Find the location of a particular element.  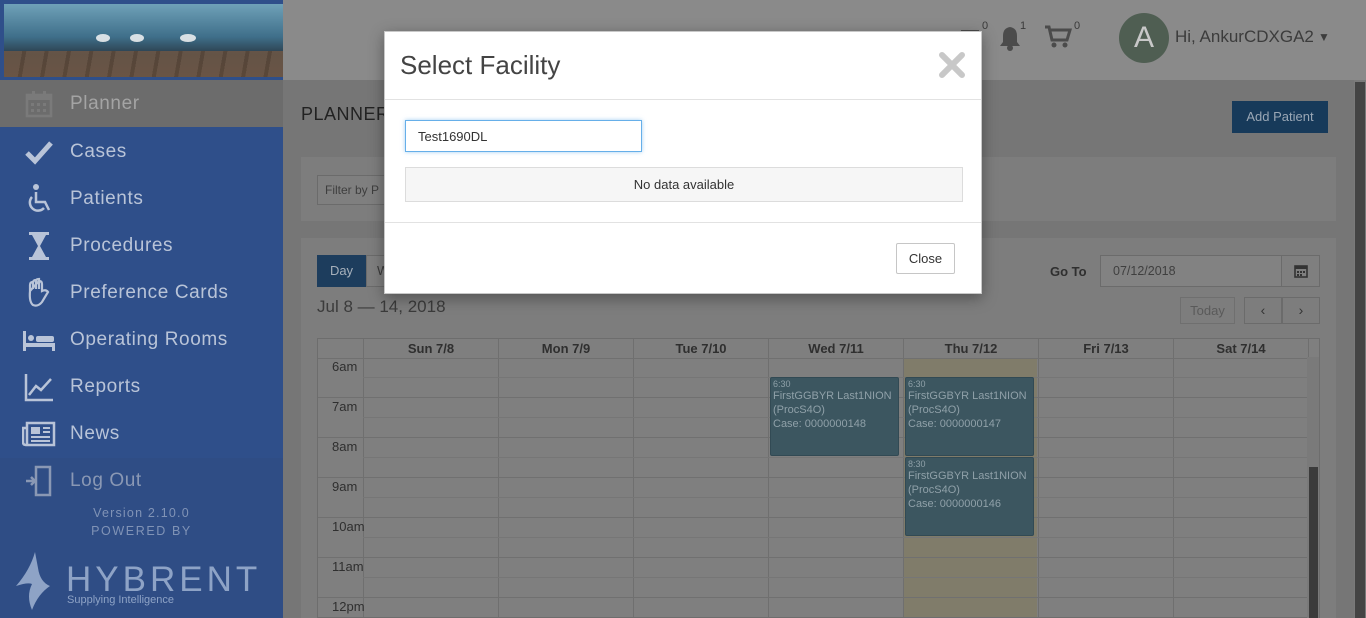

sidebar-item-label: Operating Rooms is located at coordinates (149, 339).